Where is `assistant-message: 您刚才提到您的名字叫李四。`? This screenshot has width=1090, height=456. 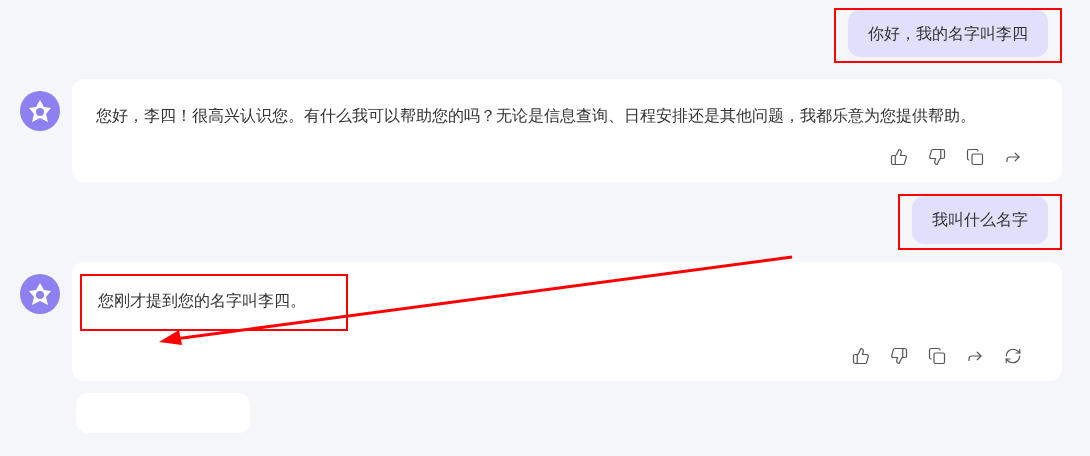
assistant-message: 您刚才提到您的名字叫李四。 is located at coordinates (202, 300).